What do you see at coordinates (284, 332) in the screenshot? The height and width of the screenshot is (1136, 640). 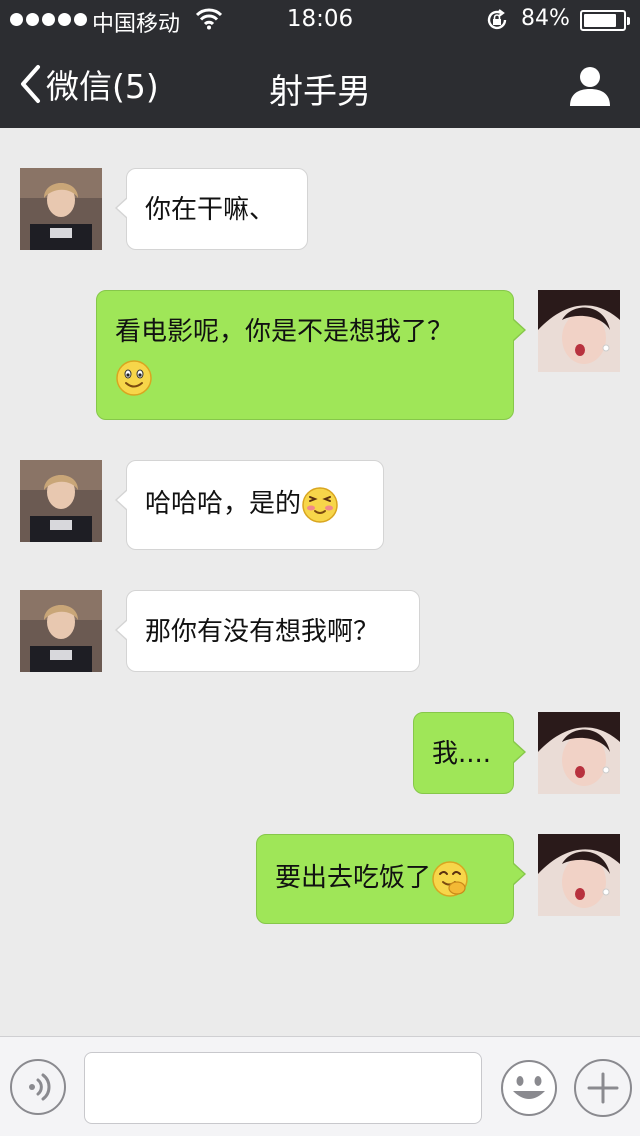 I see `message-text: 看电影呢，你是不是想我了？` at bounding box center [284, 332].